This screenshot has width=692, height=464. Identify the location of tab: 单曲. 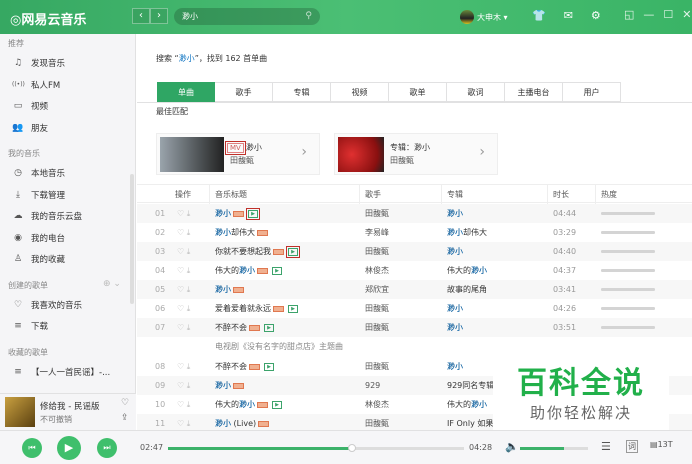
(186, 92).